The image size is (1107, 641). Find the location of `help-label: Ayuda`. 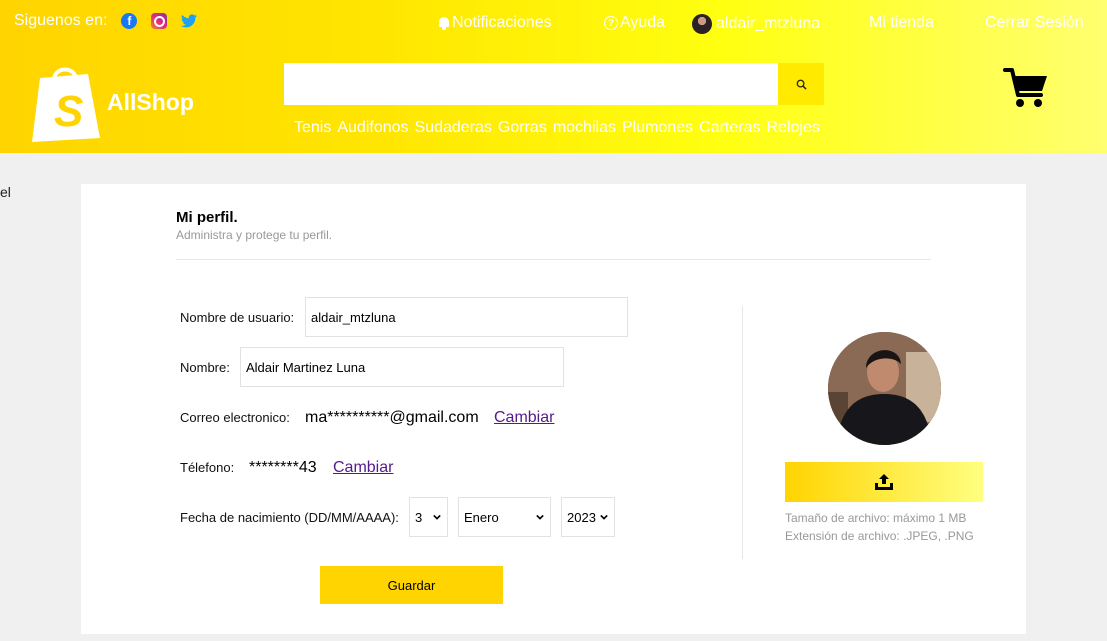

help-label: Ayuda is located at coordinates (643, 22).